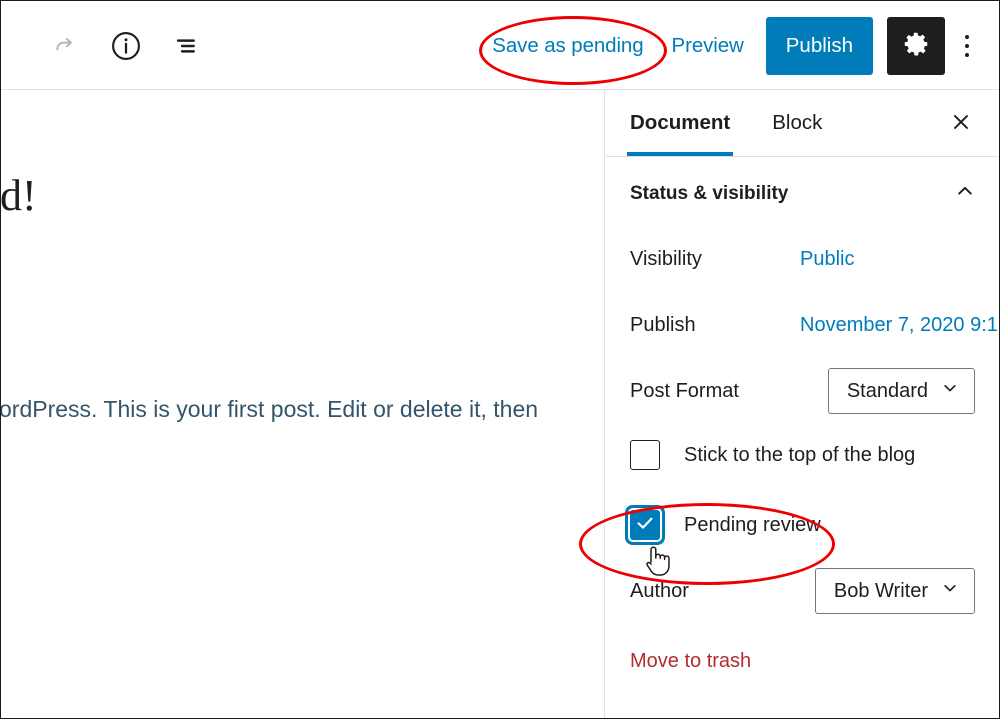 The height and width of the screenshot is (719, 1000). I want to click on publish-button: Publish, so click(819, 45).